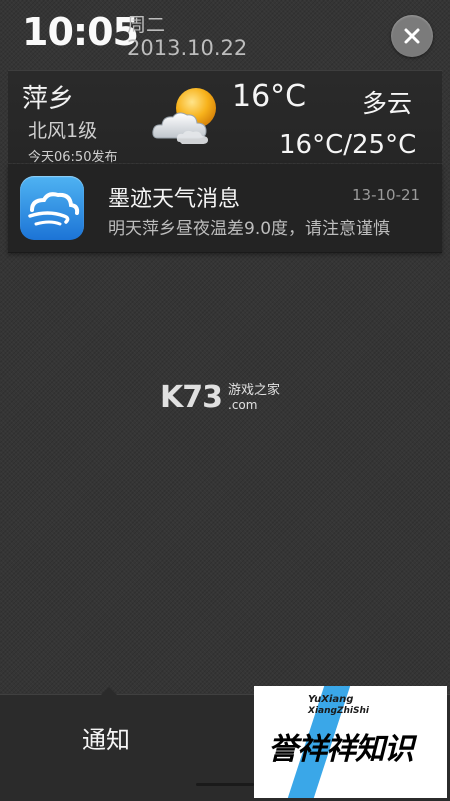 This screenshot has width=450, height=801. What do you see at coordinates (146, 25) in the screenshot?
I see `status-weekday: 周二` at bounding box center [146, 25].